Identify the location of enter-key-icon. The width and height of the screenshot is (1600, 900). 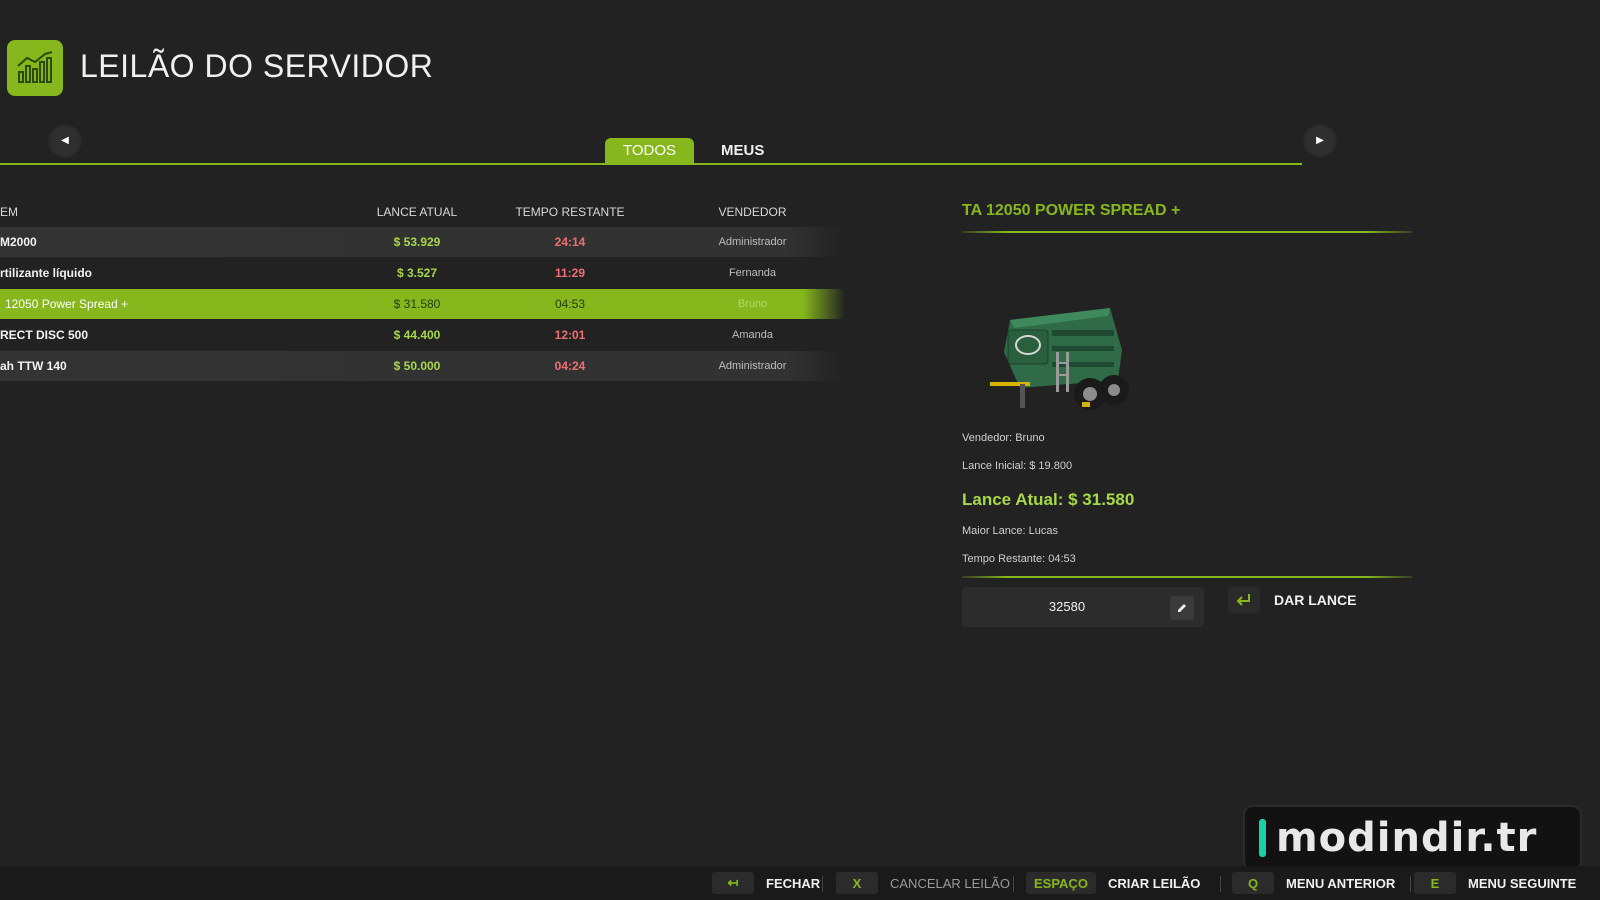
(1244, 600).